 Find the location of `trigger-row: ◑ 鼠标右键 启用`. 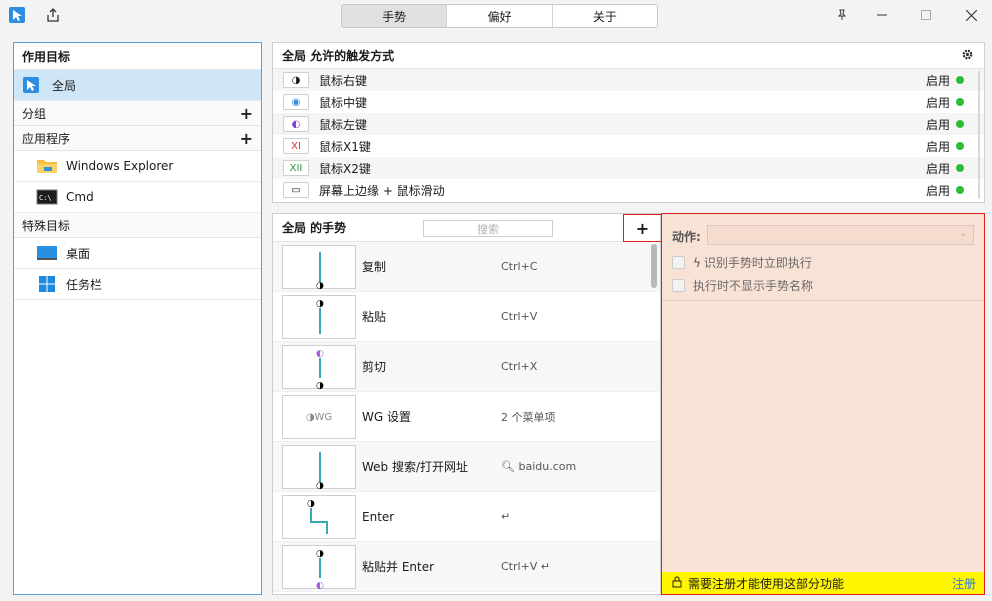

trigger-row: ◑ 鼠标右键 启用 is located at coordinates (628, 80).